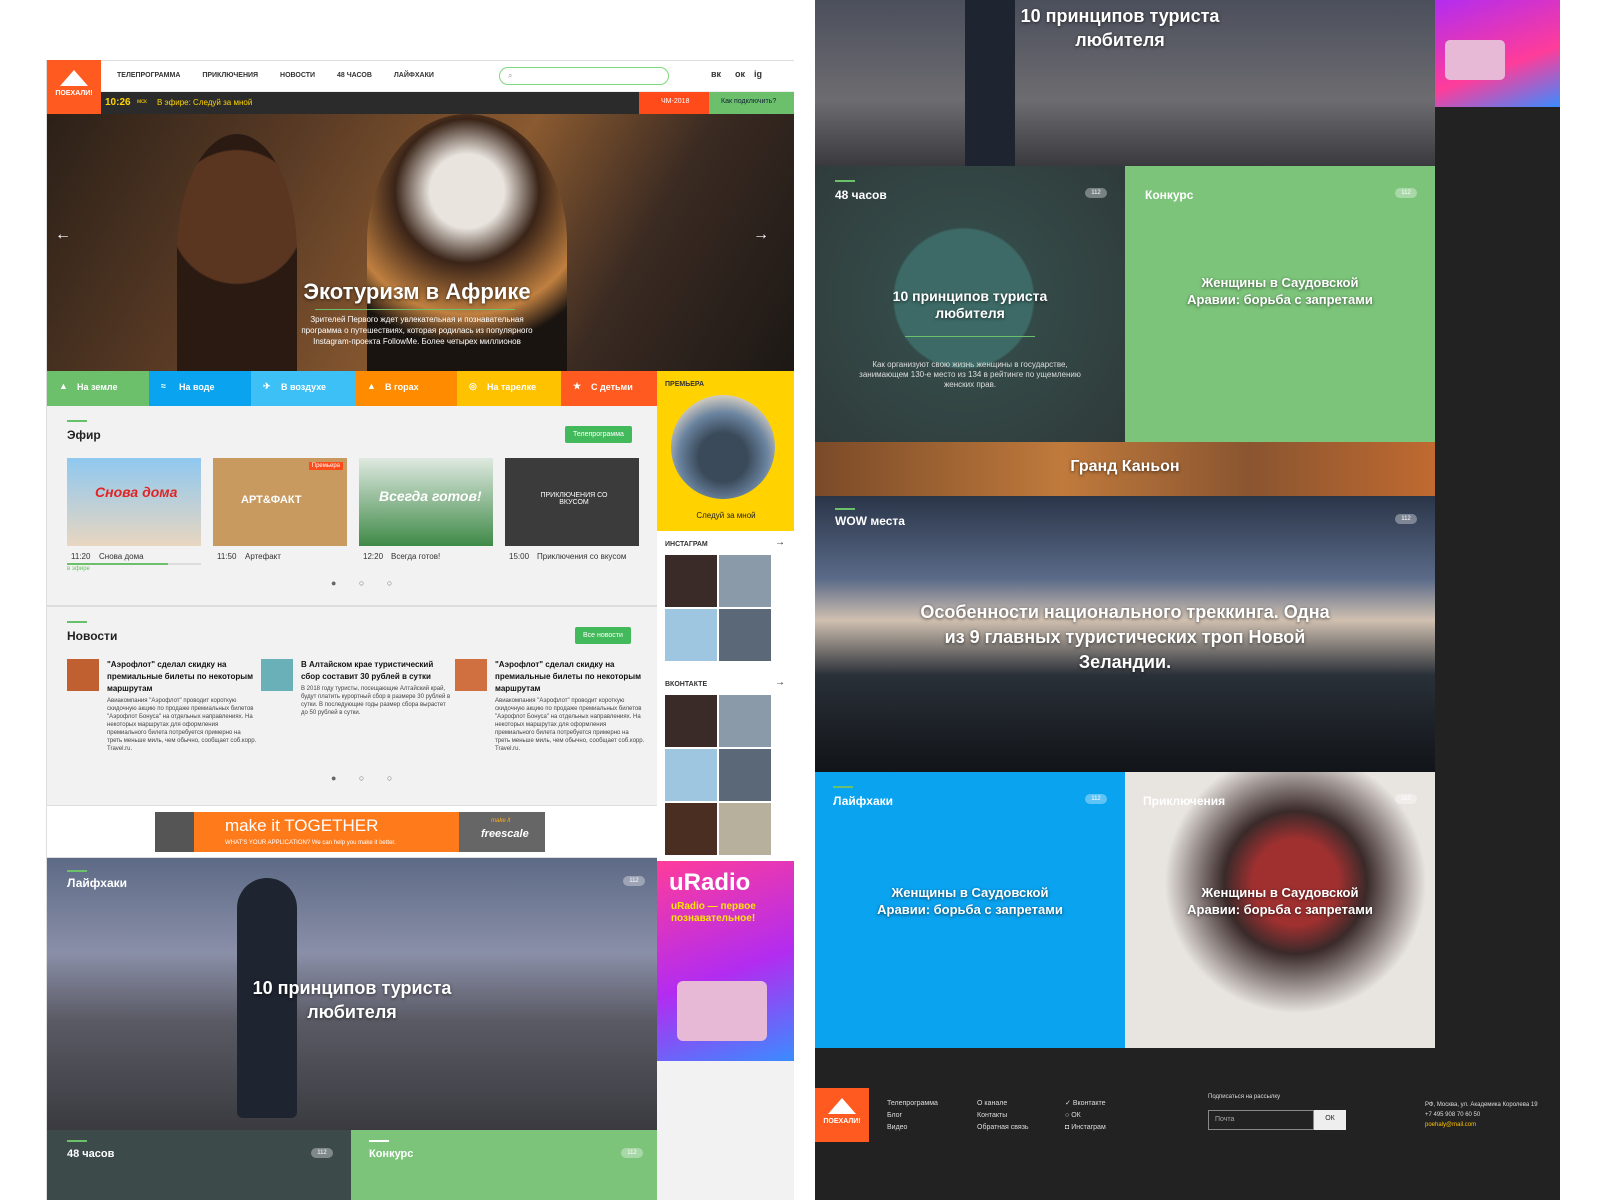  I want to click on cat-kids: ★ С детьми, so click(613, 388).